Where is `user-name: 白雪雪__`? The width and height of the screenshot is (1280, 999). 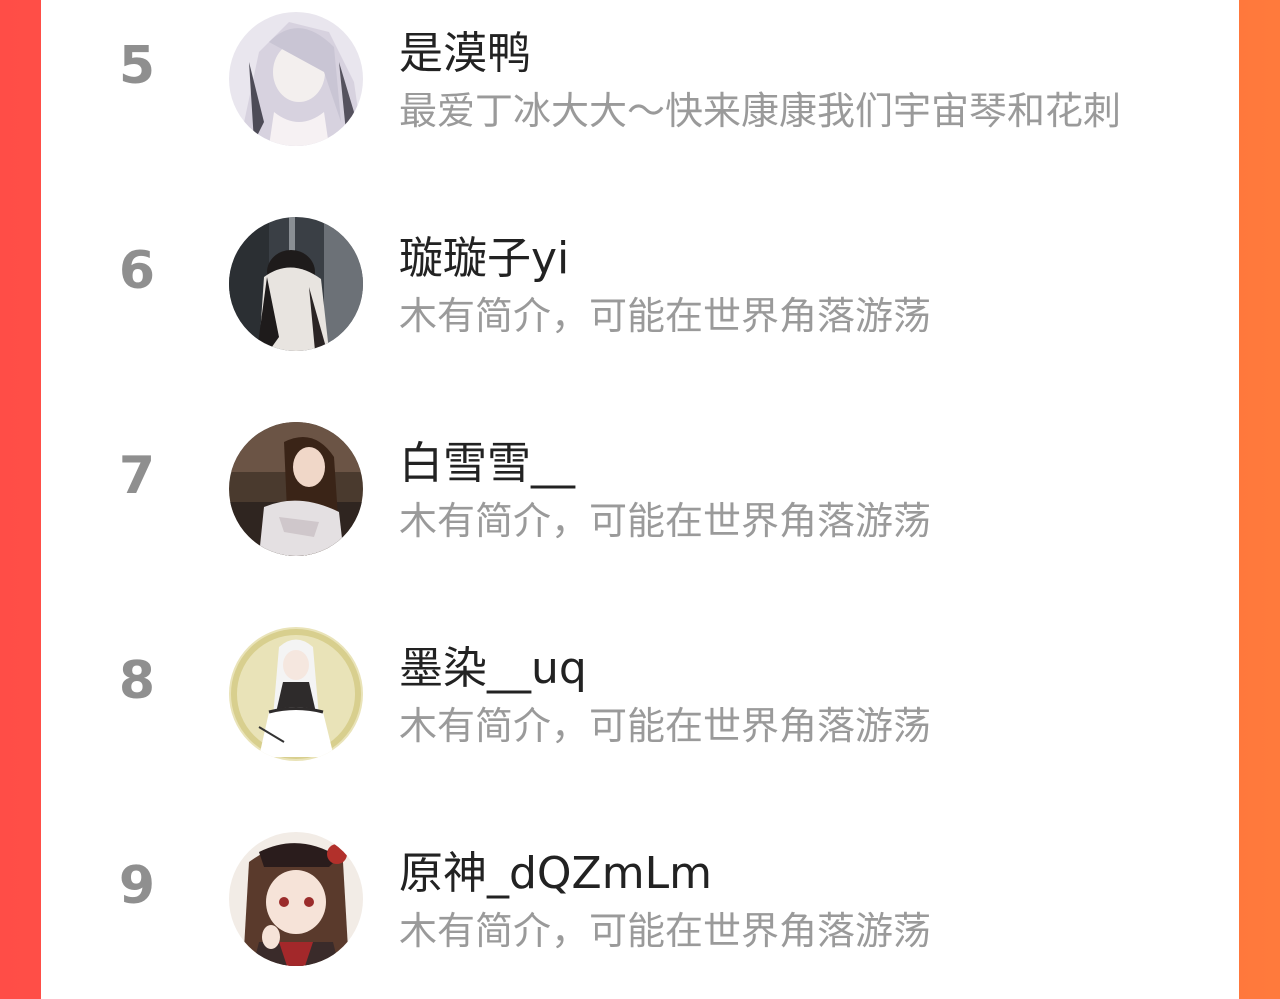
user-name: 白雪雪__ is located at coordinates (487, 464).